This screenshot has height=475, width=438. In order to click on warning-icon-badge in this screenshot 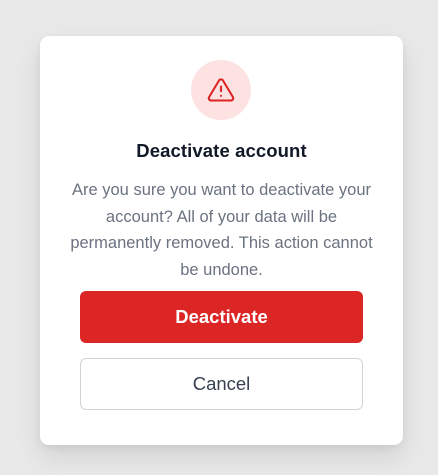, I will do `click(221, 90)`.